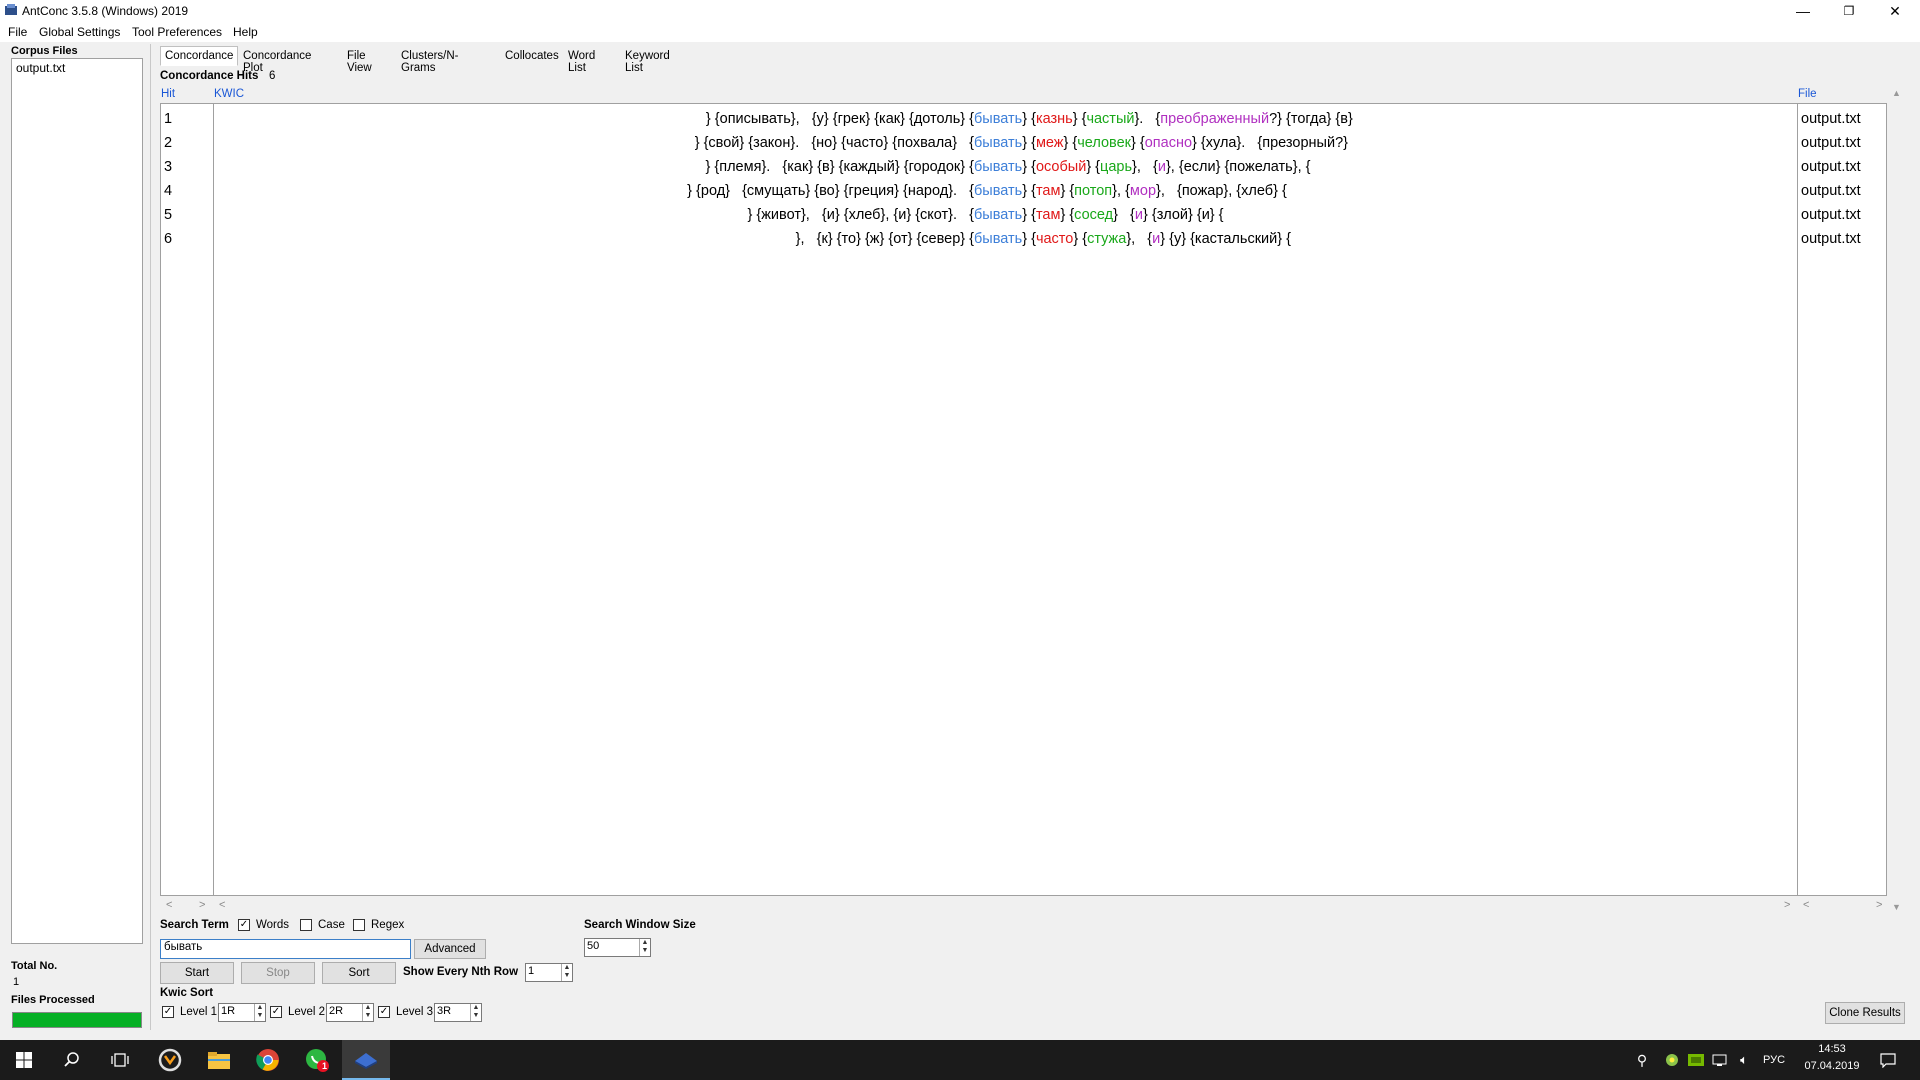 This screenshot has width=1920, height=1080. Describe the element at coordinates (277, 60) in the screenshot. I see `tab-concordance-plot: Concordance Plot` at that location.